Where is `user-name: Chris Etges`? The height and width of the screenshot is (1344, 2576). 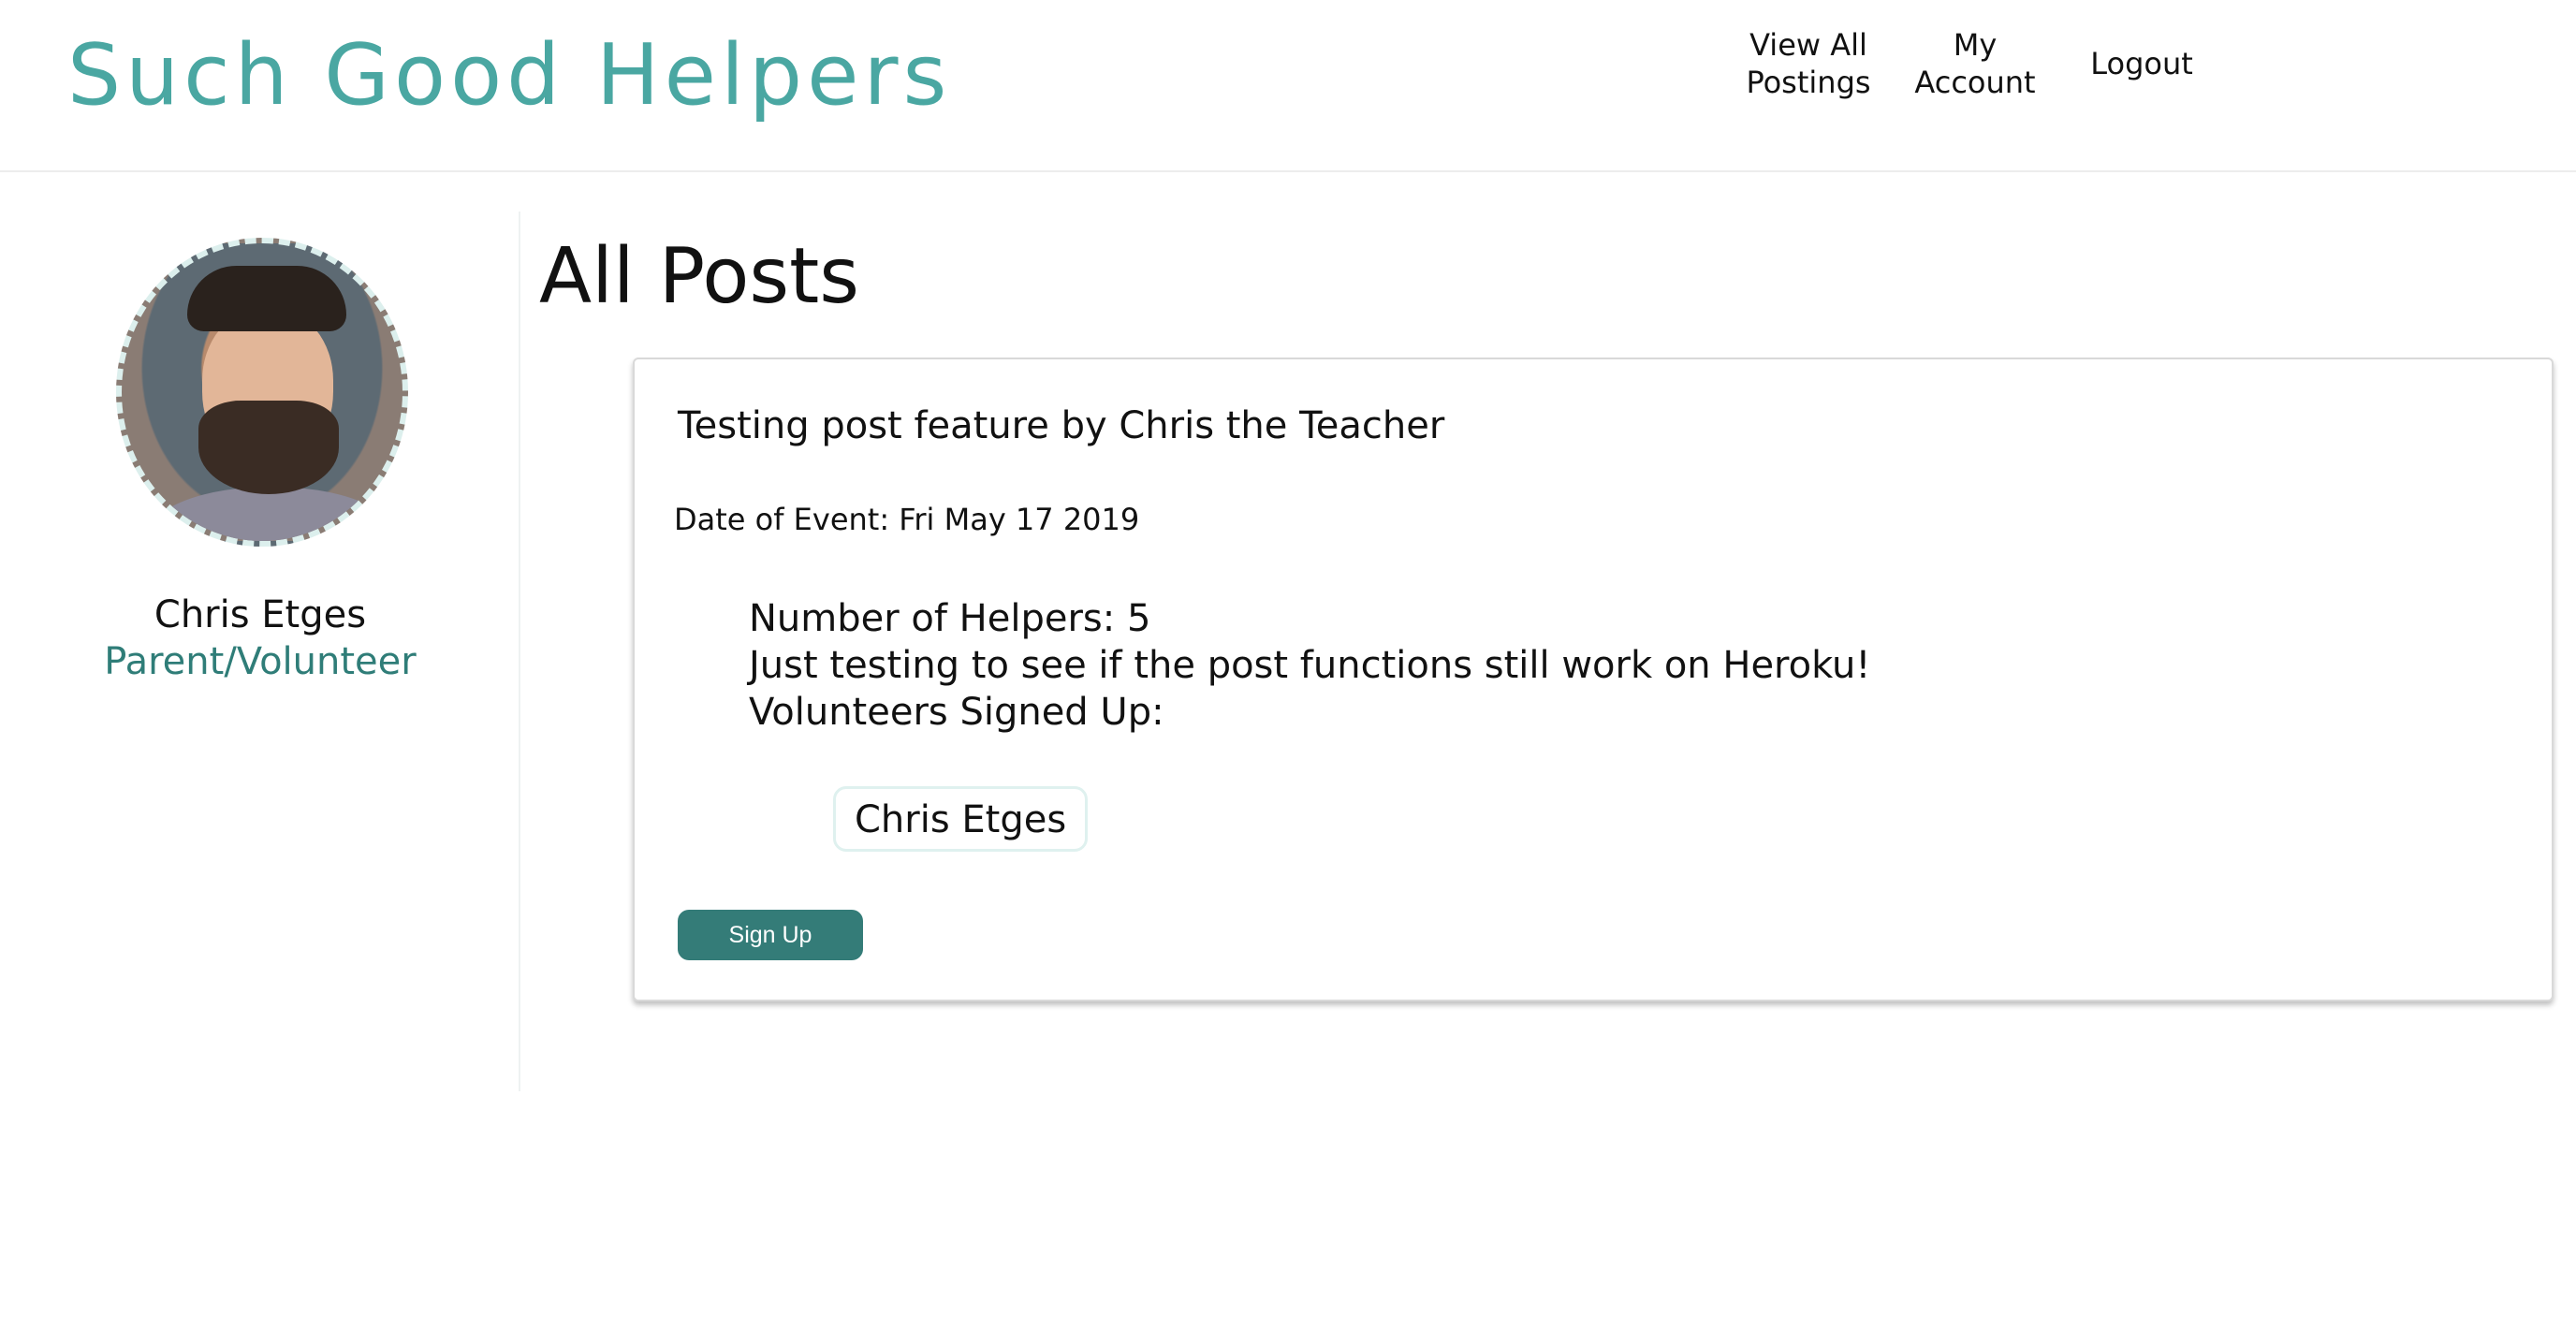
user-name: Chris Etges is located at coordinates (260, 614).